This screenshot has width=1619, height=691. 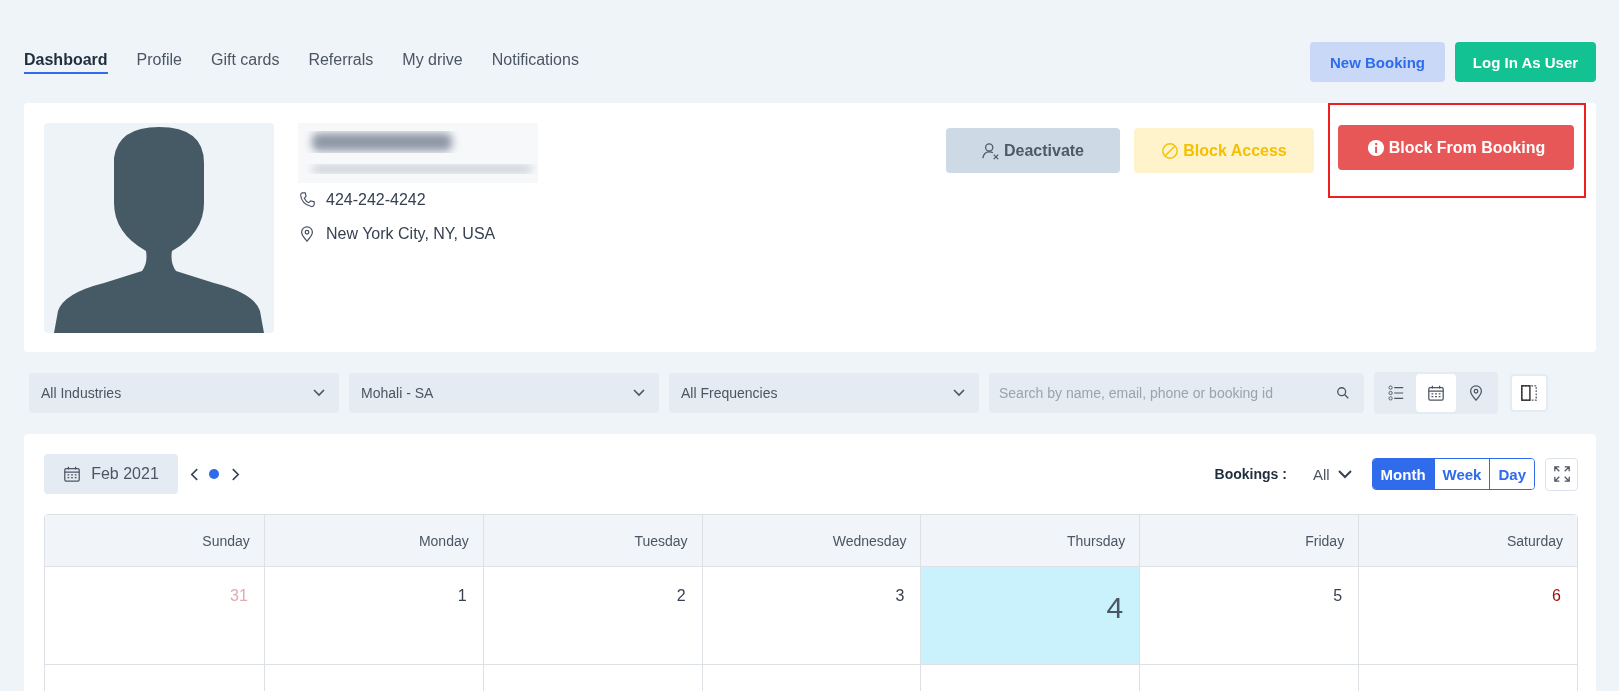 What do you see at coordinates (535, 62) in the screenshot?
I see `nav-tab: Notifications` at bounding box center [535, 62].